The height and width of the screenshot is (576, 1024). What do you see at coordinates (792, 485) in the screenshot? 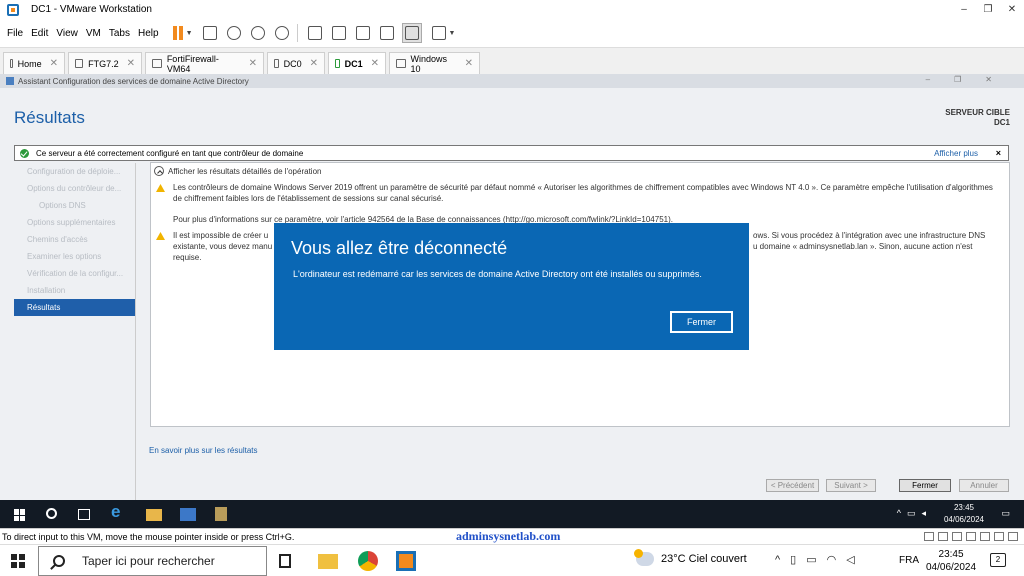
I see `previous-button: < Précédent` at bounding box center [792, 485].